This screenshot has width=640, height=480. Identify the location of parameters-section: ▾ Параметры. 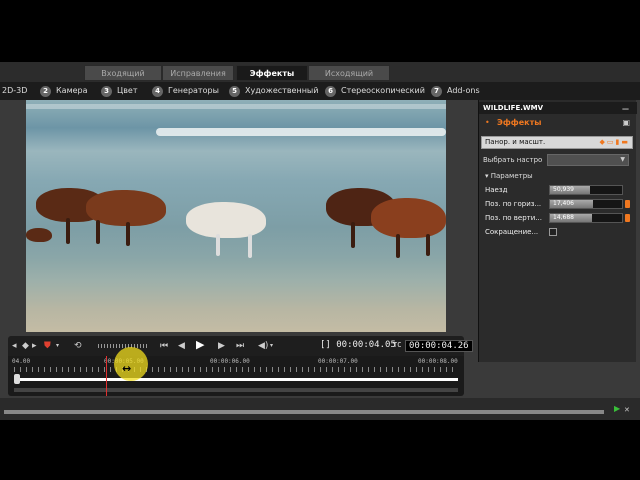
(509, 176).